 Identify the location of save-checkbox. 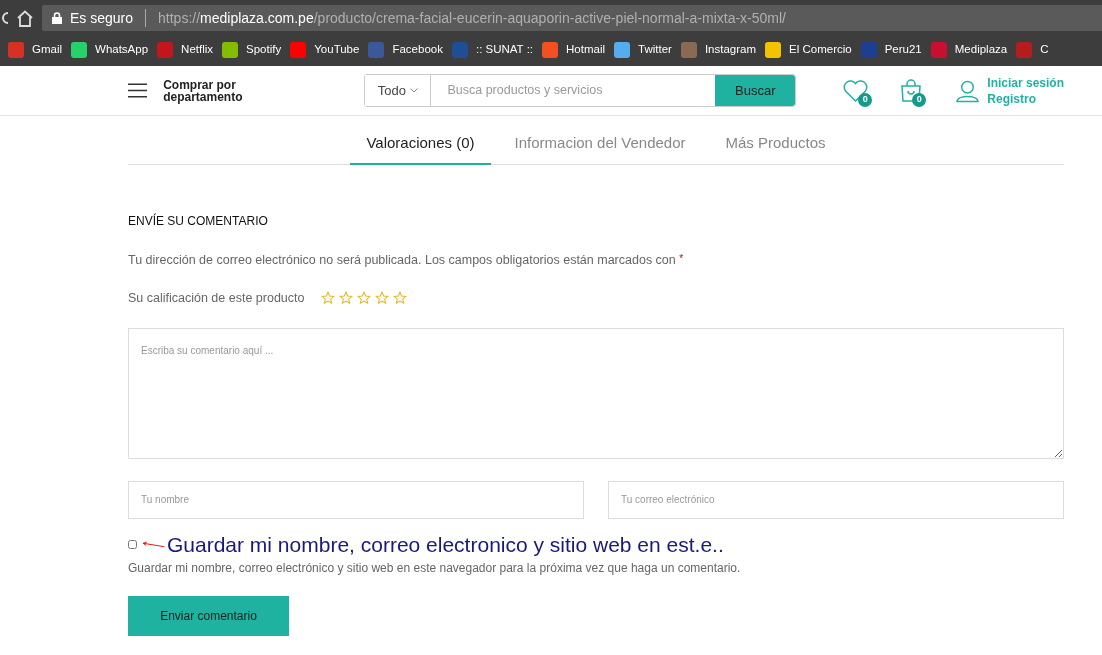
(132, 544).